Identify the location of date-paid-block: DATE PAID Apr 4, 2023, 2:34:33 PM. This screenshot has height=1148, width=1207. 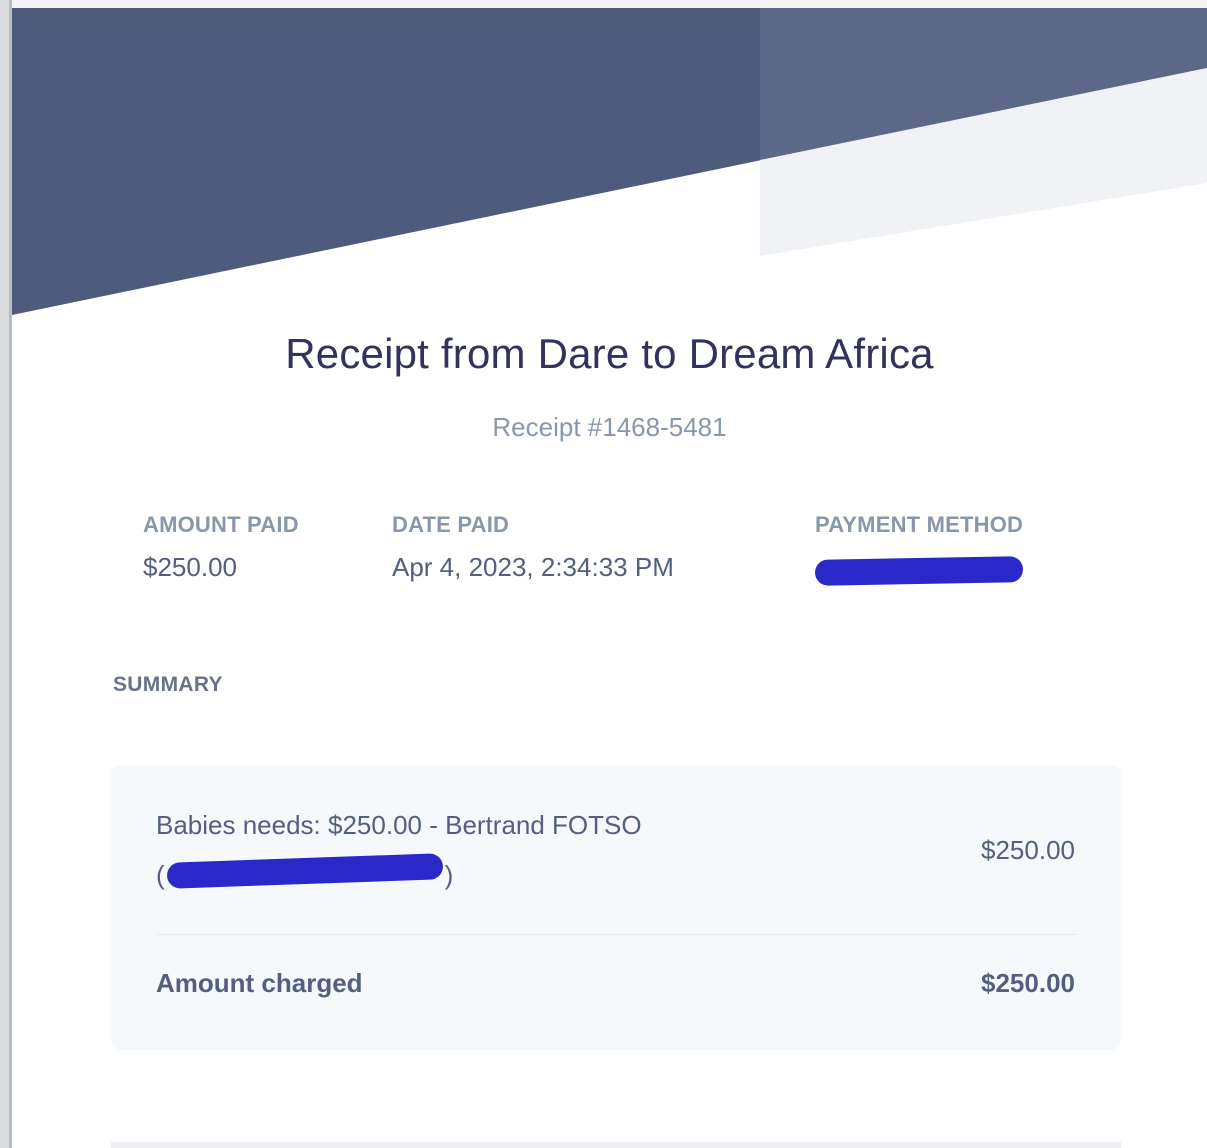
(533, 547).